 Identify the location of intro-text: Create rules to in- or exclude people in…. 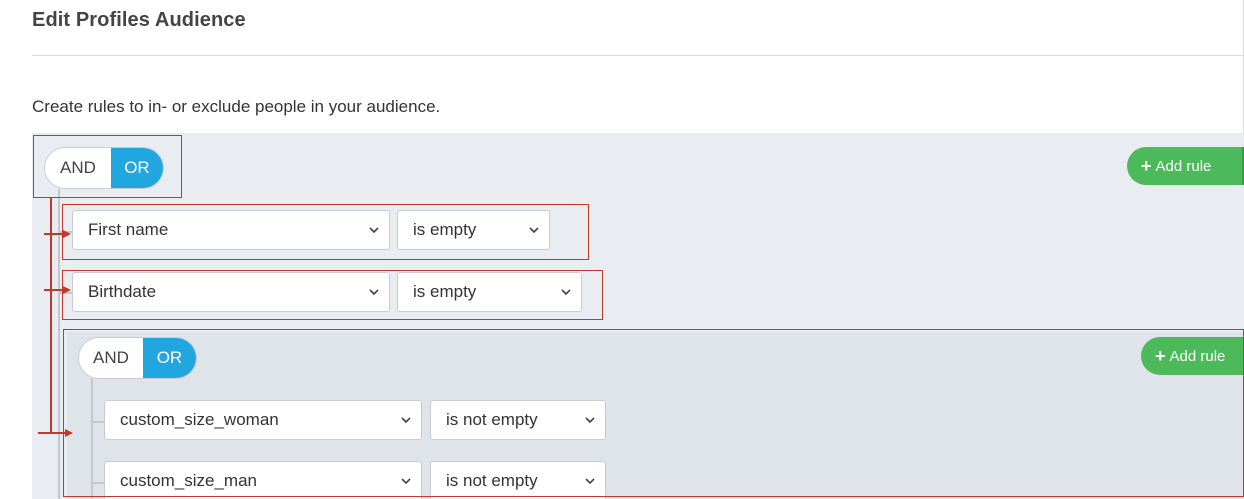
(236, 106).